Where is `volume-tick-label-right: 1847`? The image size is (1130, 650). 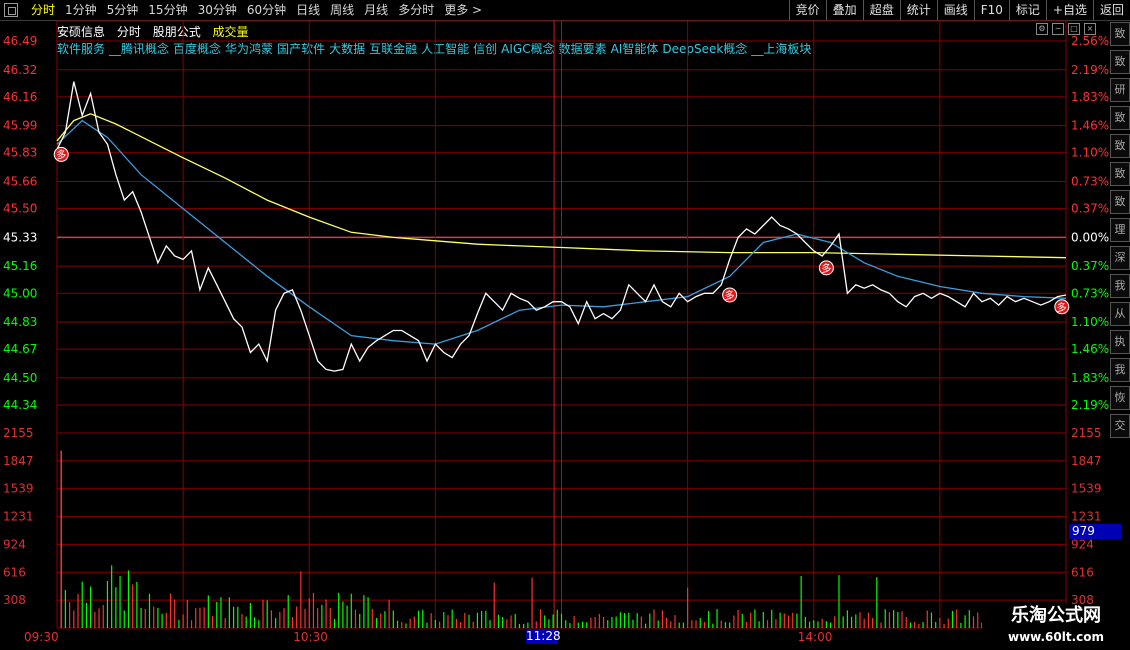
volume-tick-label-right: 1847 is located at coordinates (1086, 461).